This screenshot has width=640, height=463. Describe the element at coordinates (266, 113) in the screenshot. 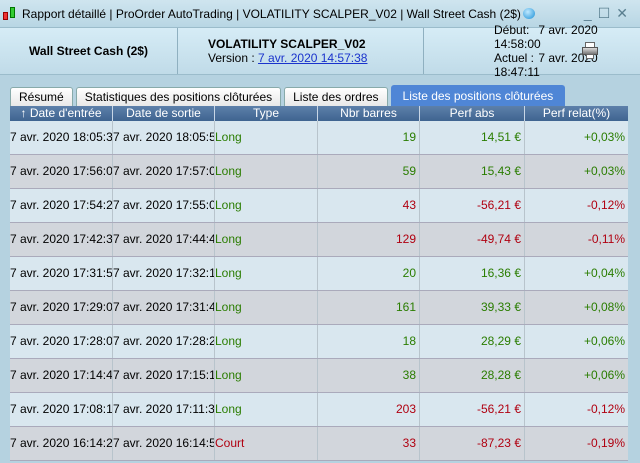

I see `column-header-type: Type` at that location.